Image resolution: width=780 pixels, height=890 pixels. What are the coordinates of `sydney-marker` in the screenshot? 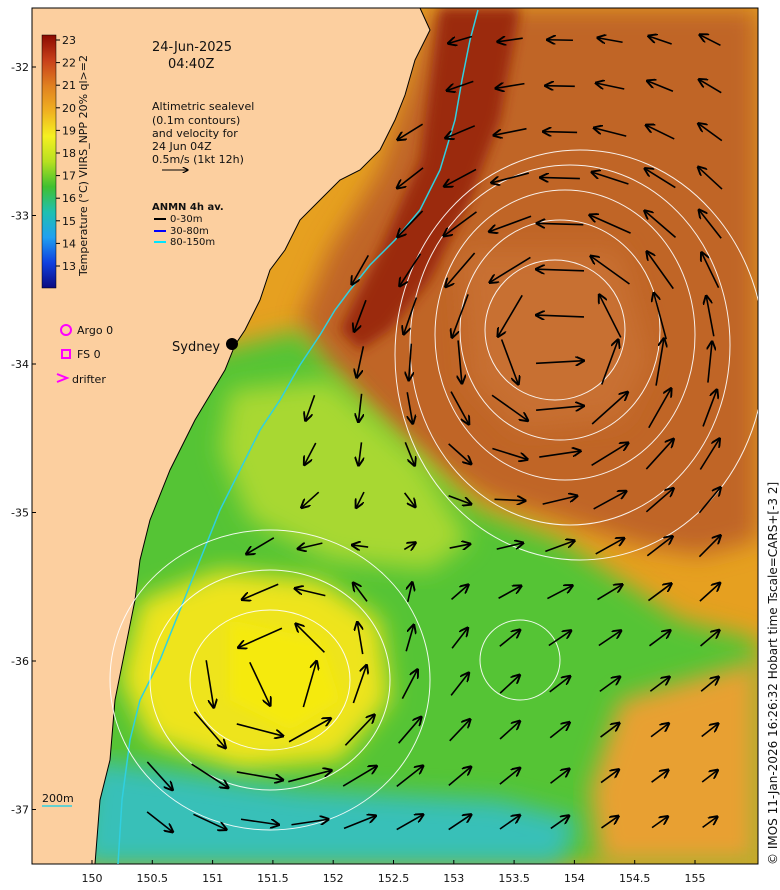 It's located at (232, 344).